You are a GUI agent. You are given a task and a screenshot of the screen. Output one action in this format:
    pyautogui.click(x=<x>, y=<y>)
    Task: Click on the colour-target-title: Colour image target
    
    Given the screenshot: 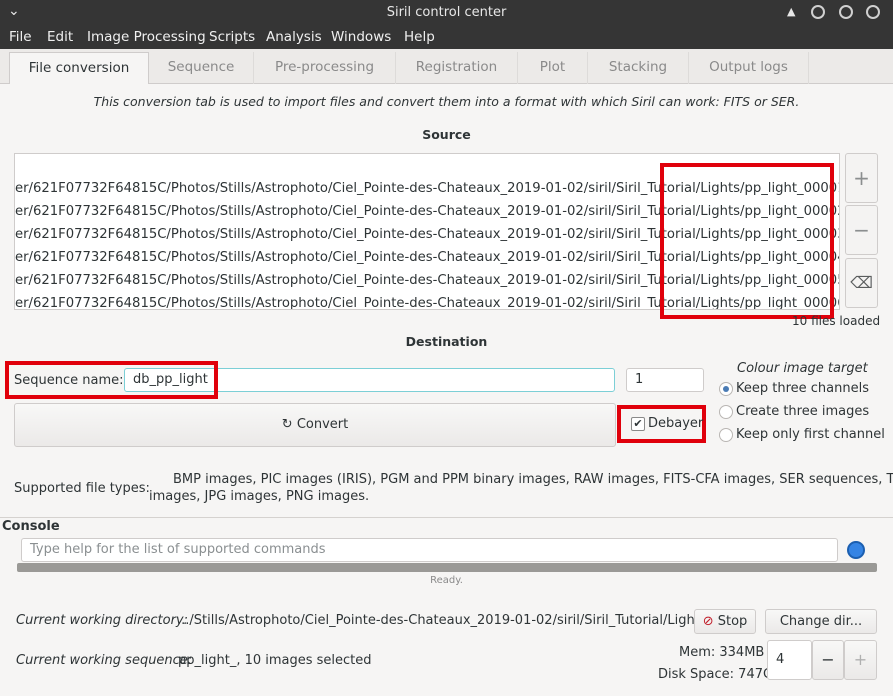 What is the action you would take?
    pyautogui.click(x=802, y=368)
    